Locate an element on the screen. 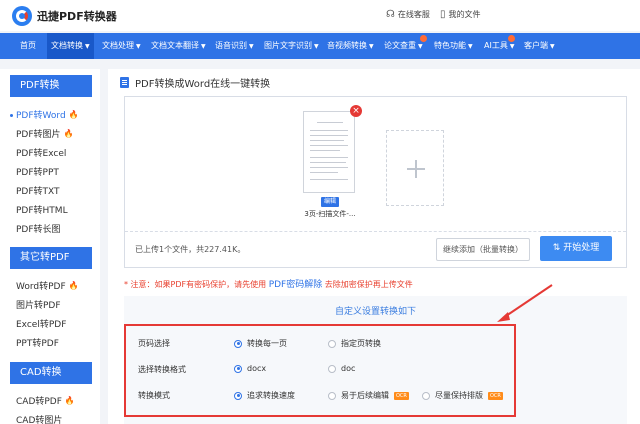 Image resolution: width=640 pixels, height=424 pixels. start-process-label: 开始处理 is located at coordinates (581, 248).